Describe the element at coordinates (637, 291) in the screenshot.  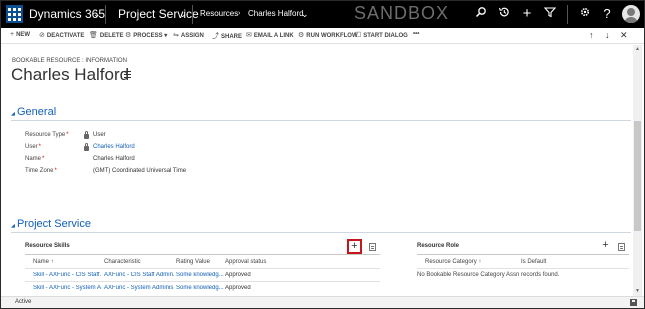
I see `scroll-down-icon: ▼` at that location.